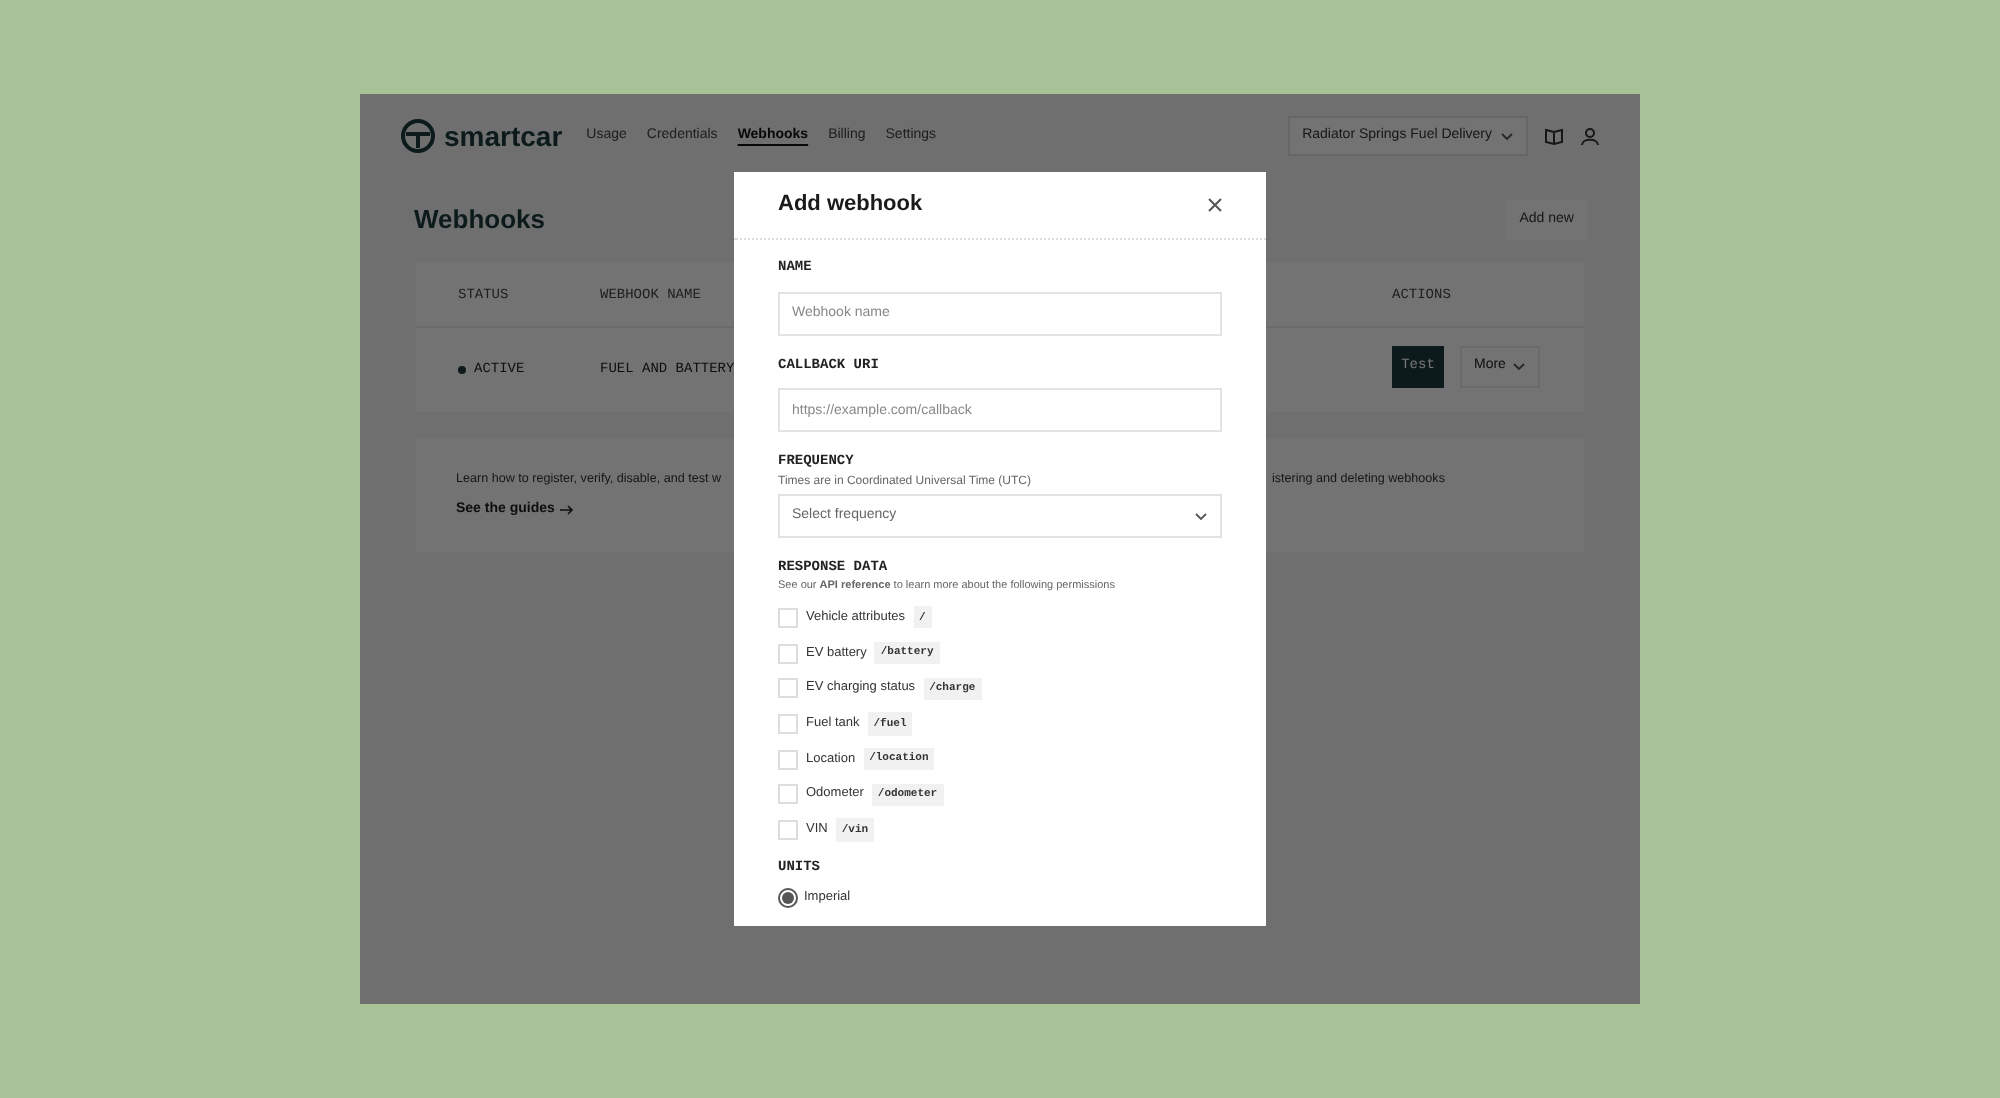  I want to click on brand-name: smartcar, so click(503, 136).